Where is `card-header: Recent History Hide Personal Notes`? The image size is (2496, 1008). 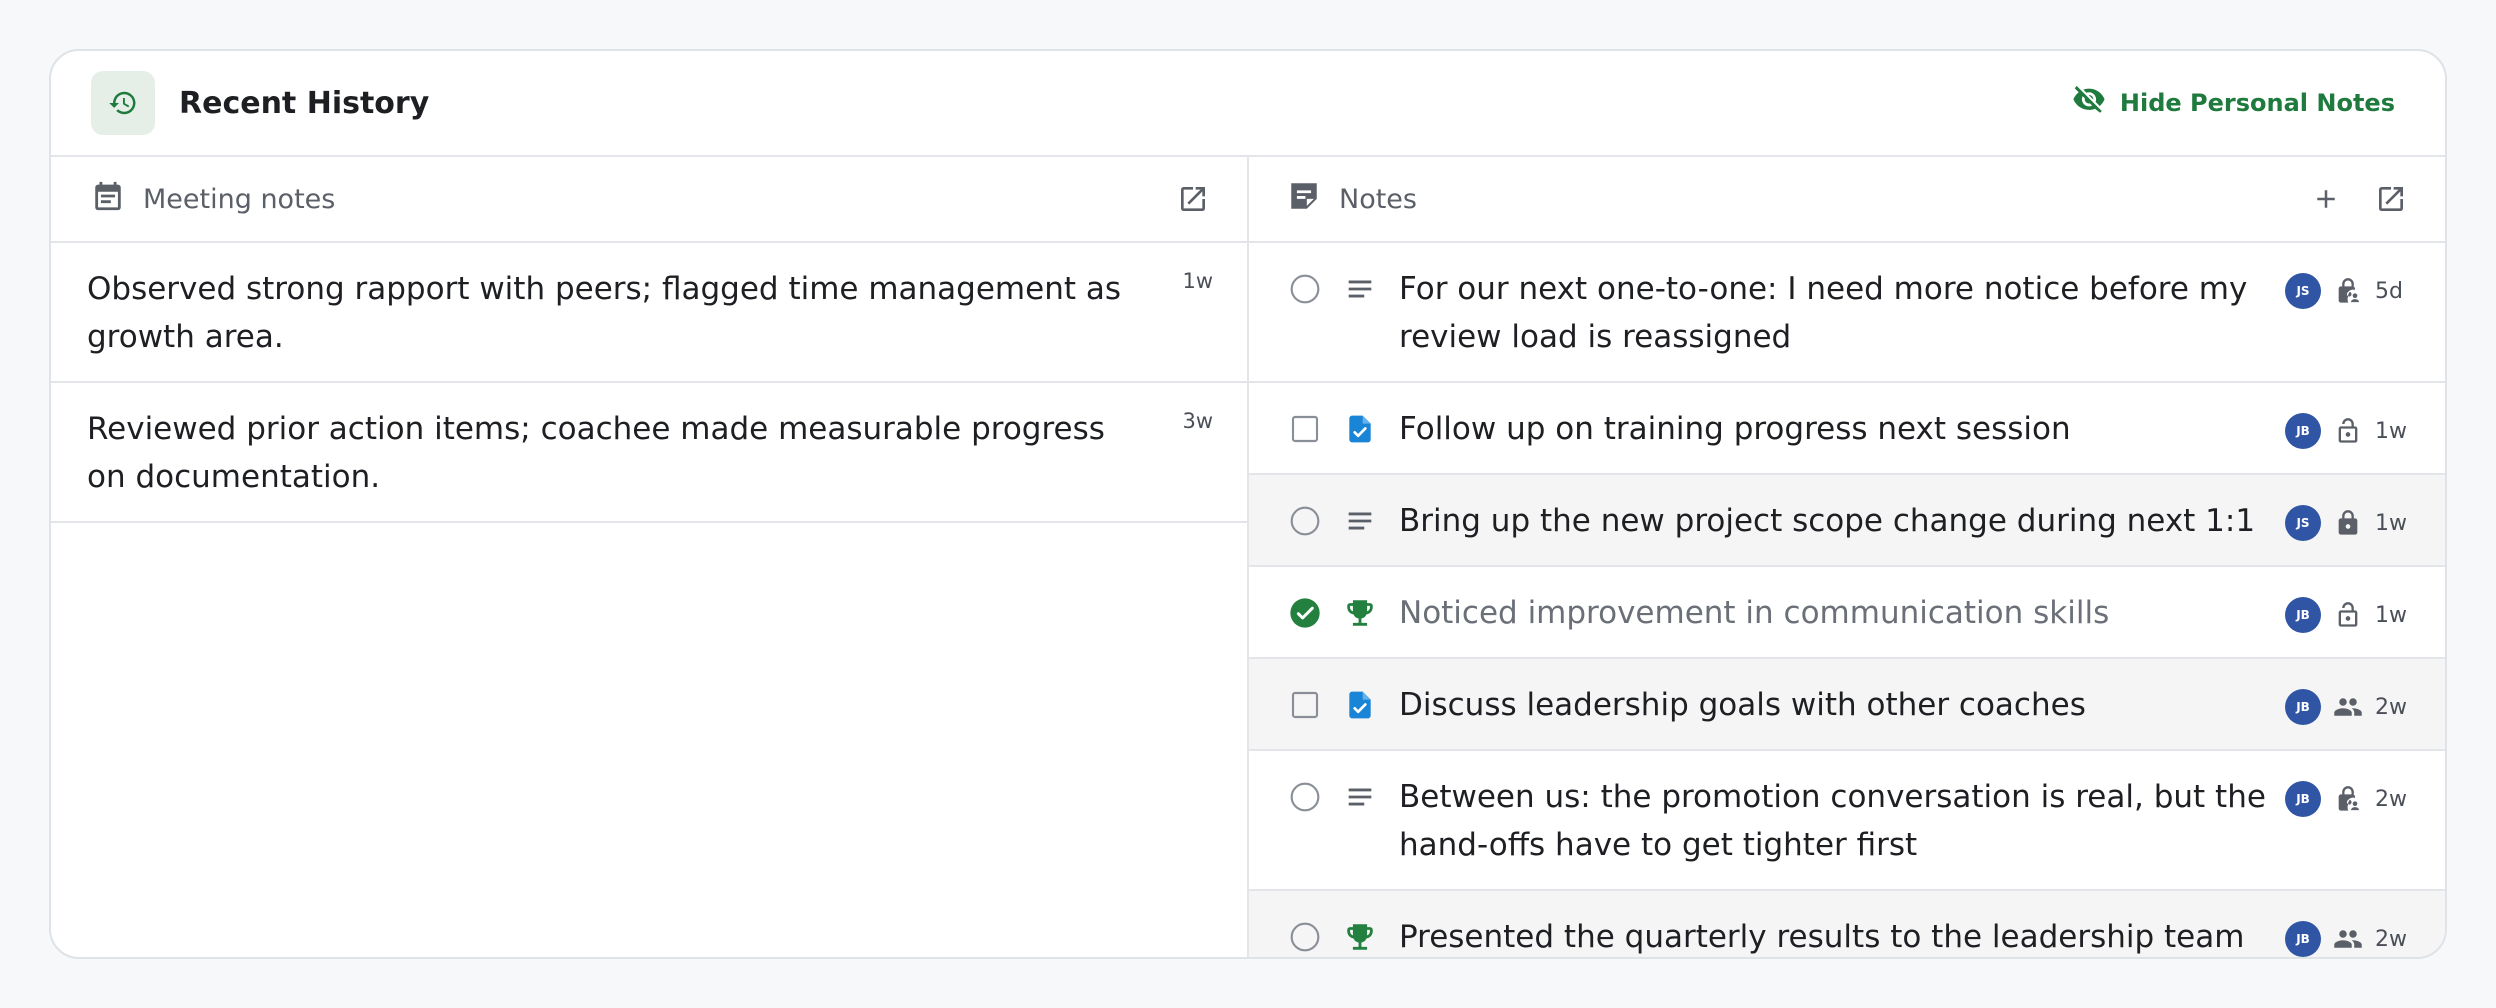 card-header: Recent History Hide Personal Notes is located at coordinates (1248, 104).